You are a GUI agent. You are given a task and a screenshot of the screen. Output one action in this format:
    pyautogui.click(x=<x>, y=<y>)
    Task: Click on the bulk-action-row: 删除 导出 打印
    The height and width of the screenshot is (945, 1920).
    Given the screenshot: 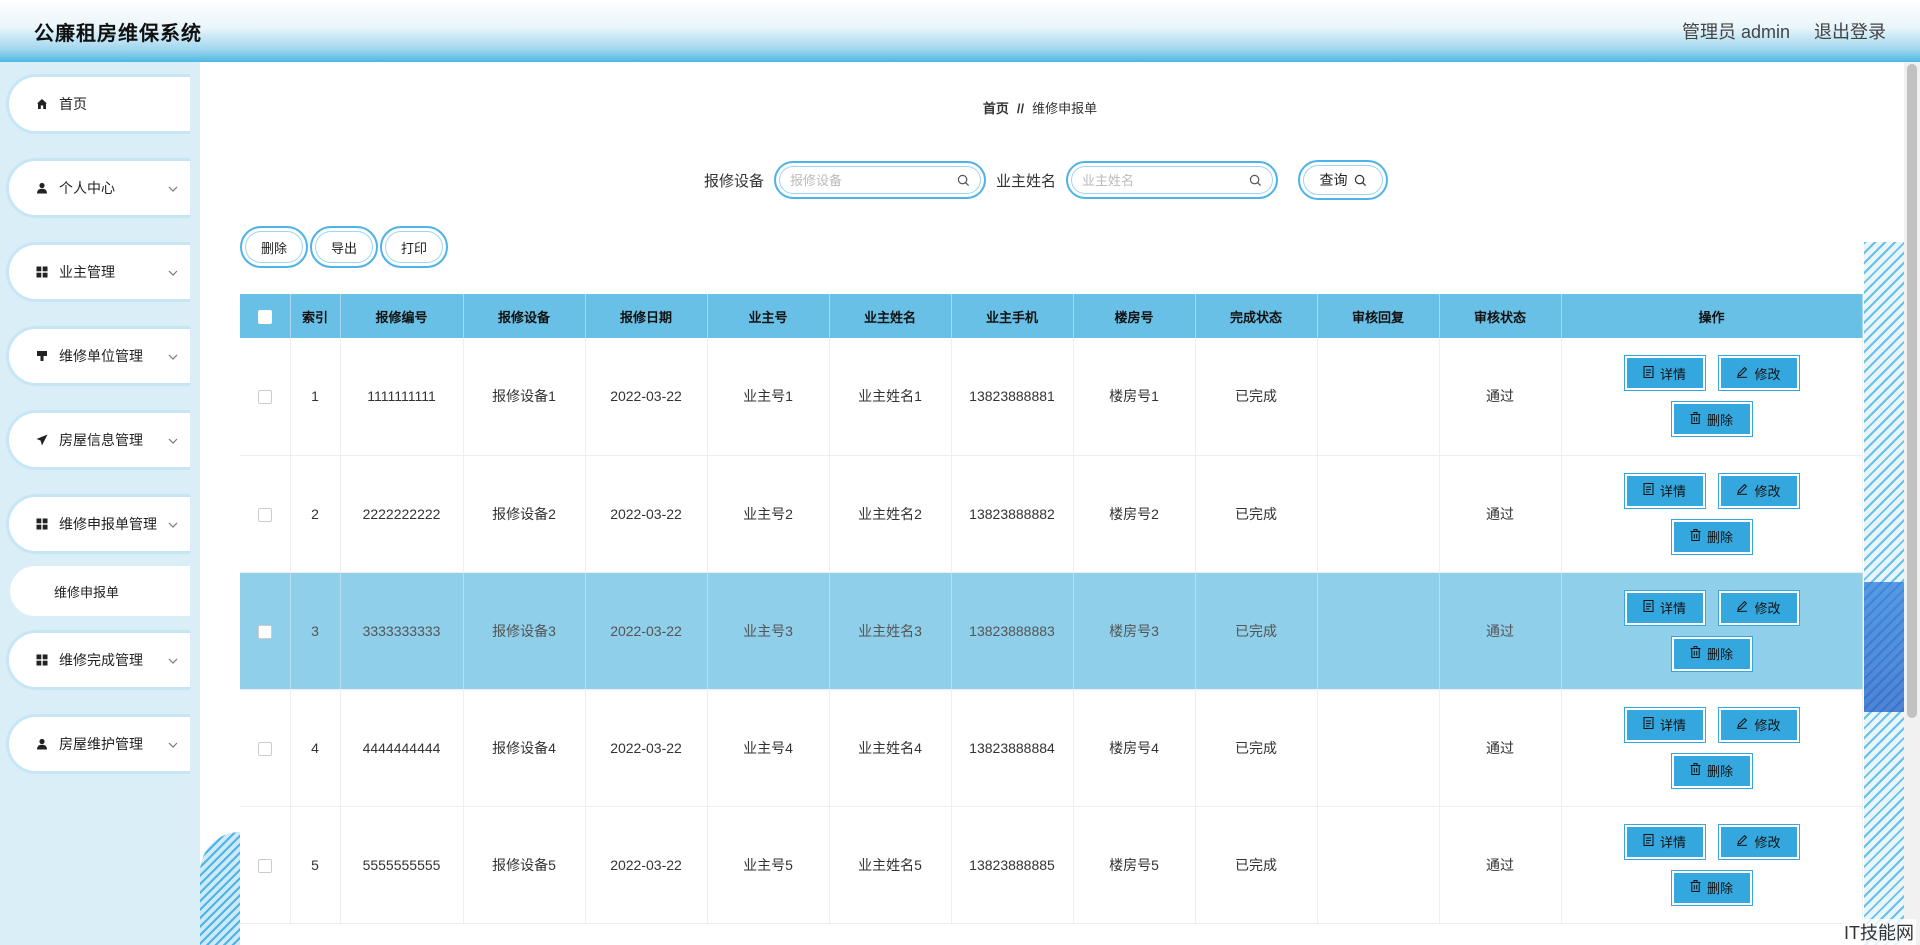 What is the action you would take?
    pyautogui.click(x=344, y=247)
    